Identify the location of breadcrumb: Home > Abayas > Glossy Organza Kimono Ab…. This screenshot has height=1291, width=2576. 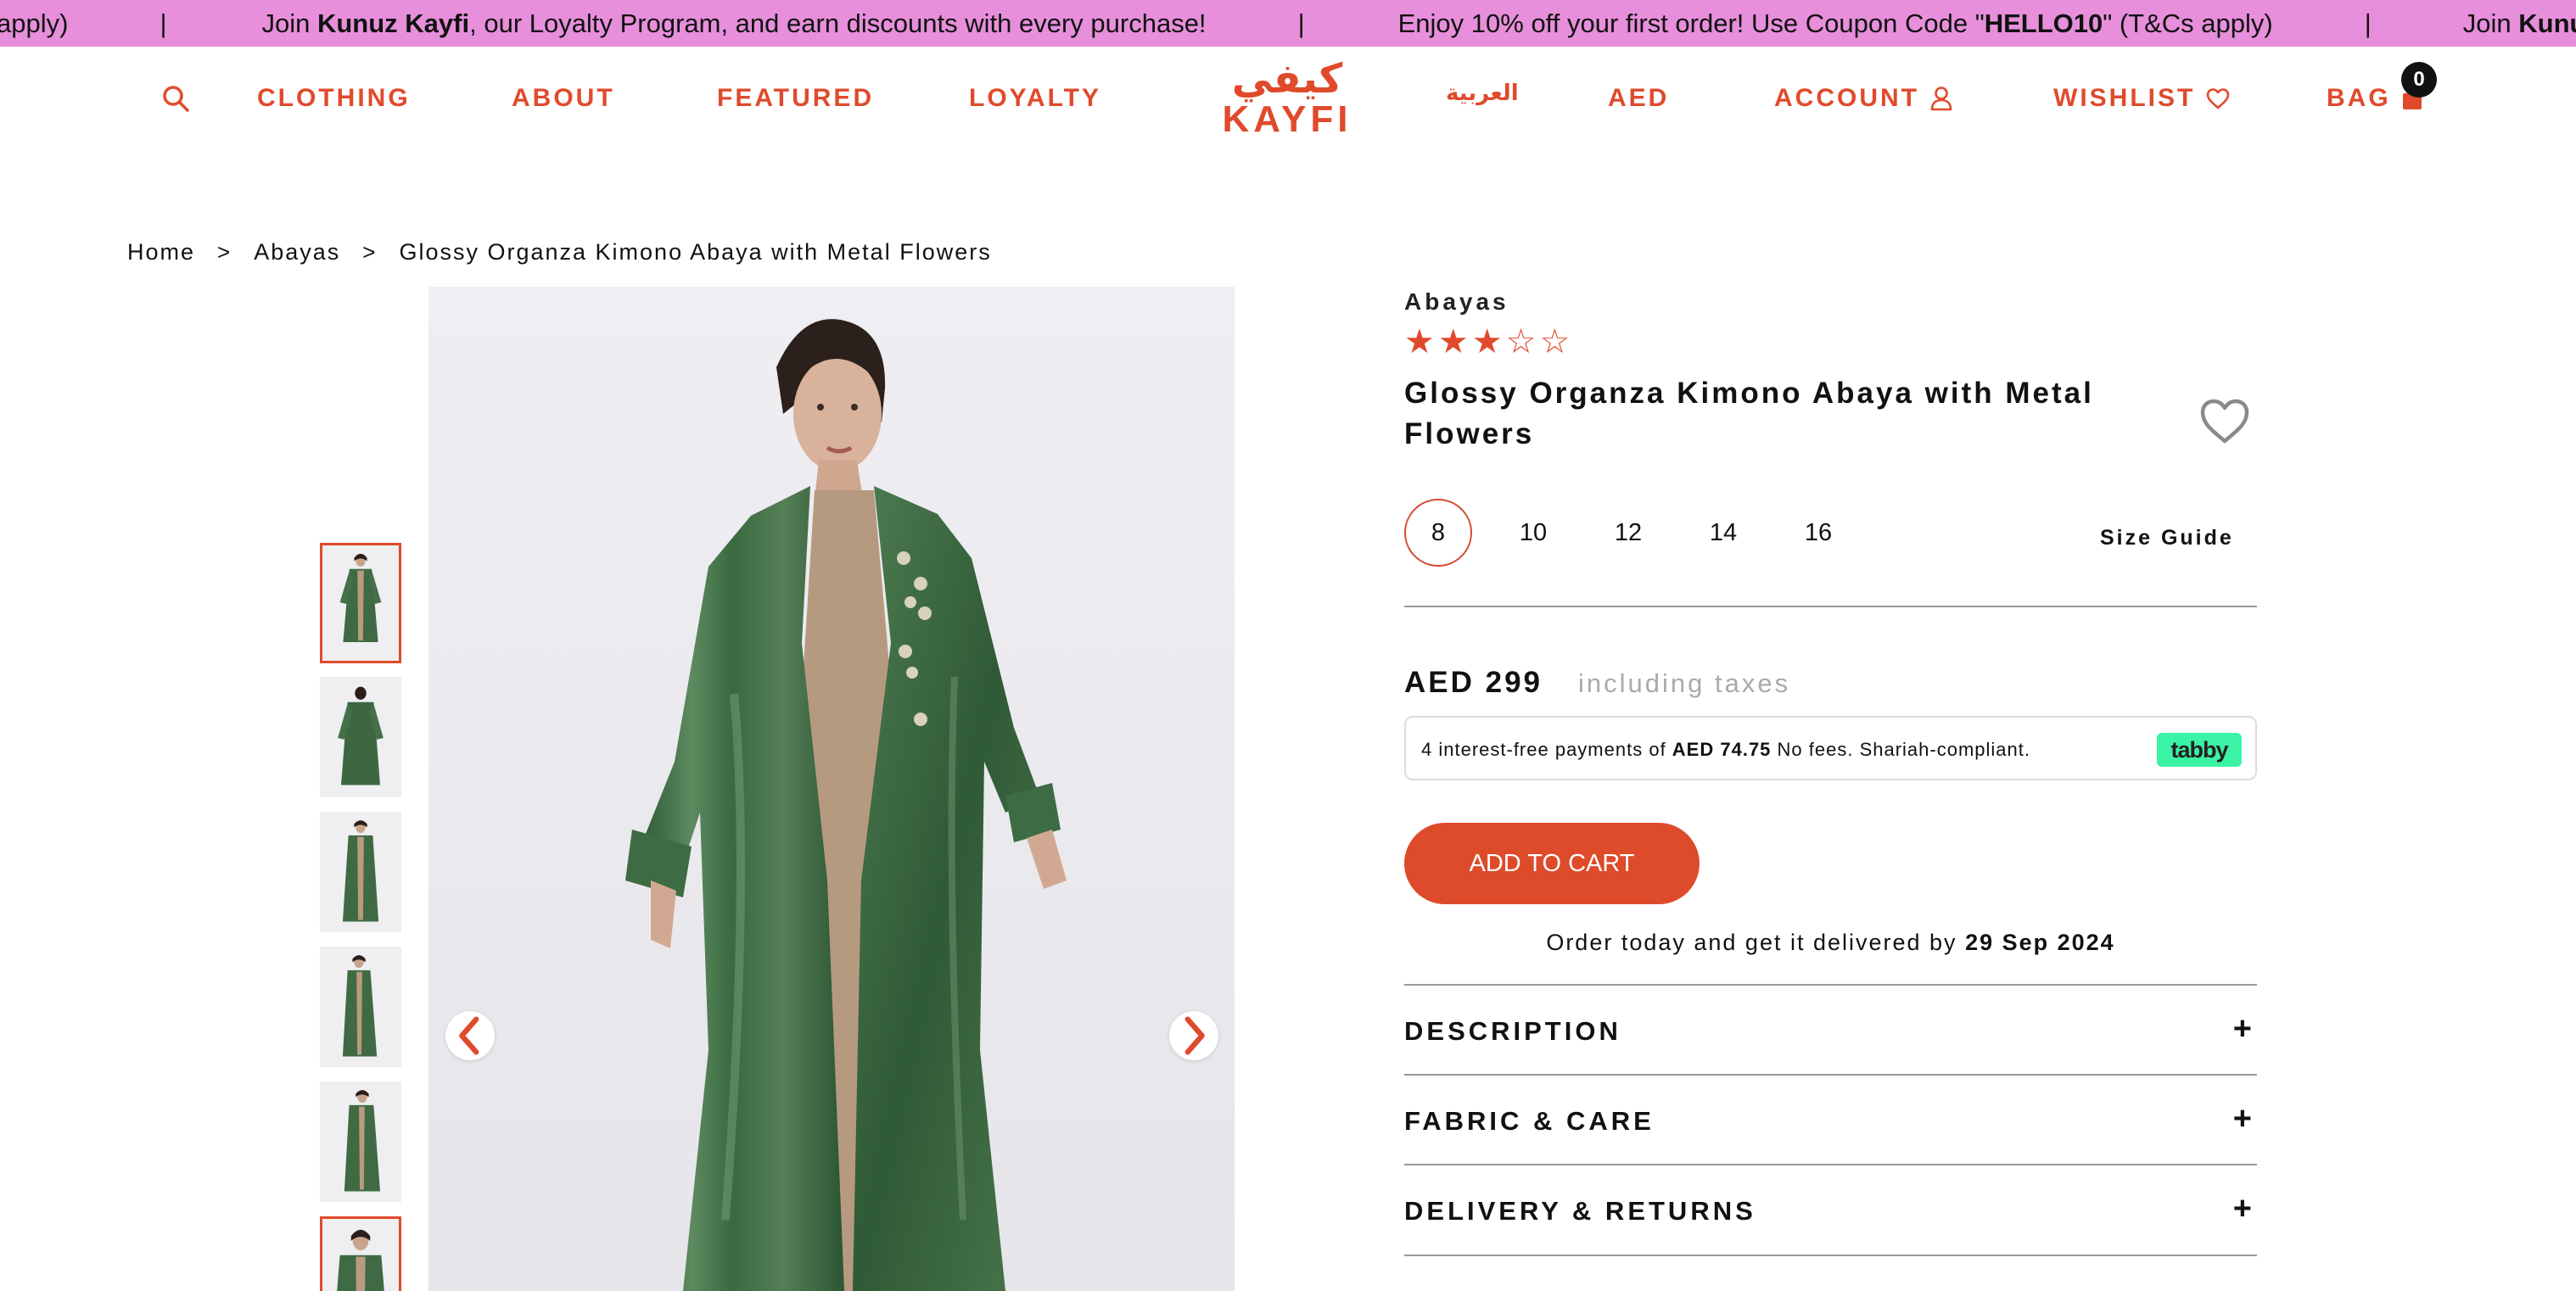
(560, 252).